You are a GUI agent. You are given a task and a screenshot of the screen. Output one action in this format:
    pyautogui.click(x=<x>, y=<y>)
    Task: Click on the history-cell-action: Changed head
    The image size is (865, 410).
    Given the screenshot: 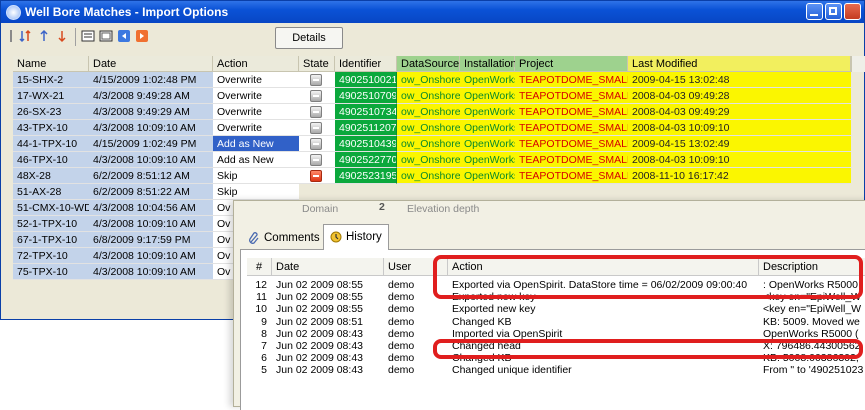 What is the action you would take?
    pyautogui.click(x=486, y=346)
    